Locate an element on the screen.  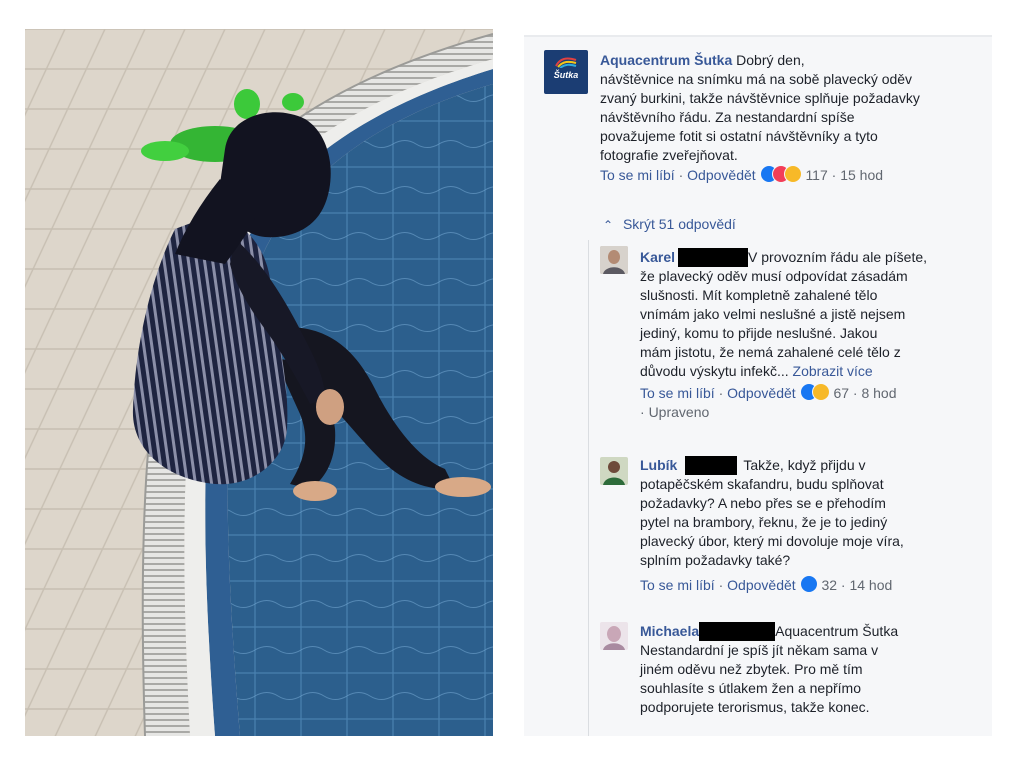
post-reactions: 117 is located at coordinates (795, 174).